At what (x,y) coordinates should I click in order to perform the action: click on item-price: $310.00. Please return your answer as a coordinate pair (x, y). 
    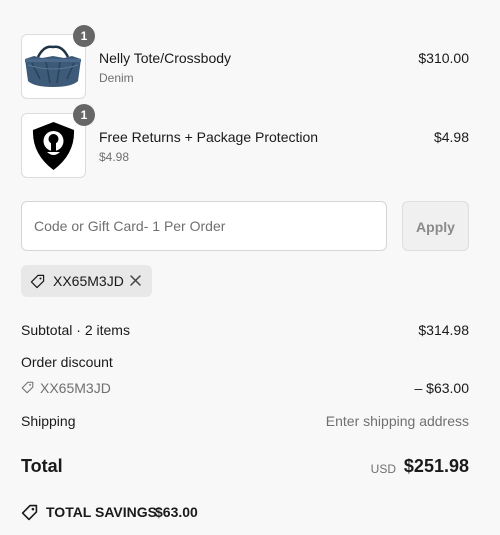
    Looking at the image, I should click on (443, 58).